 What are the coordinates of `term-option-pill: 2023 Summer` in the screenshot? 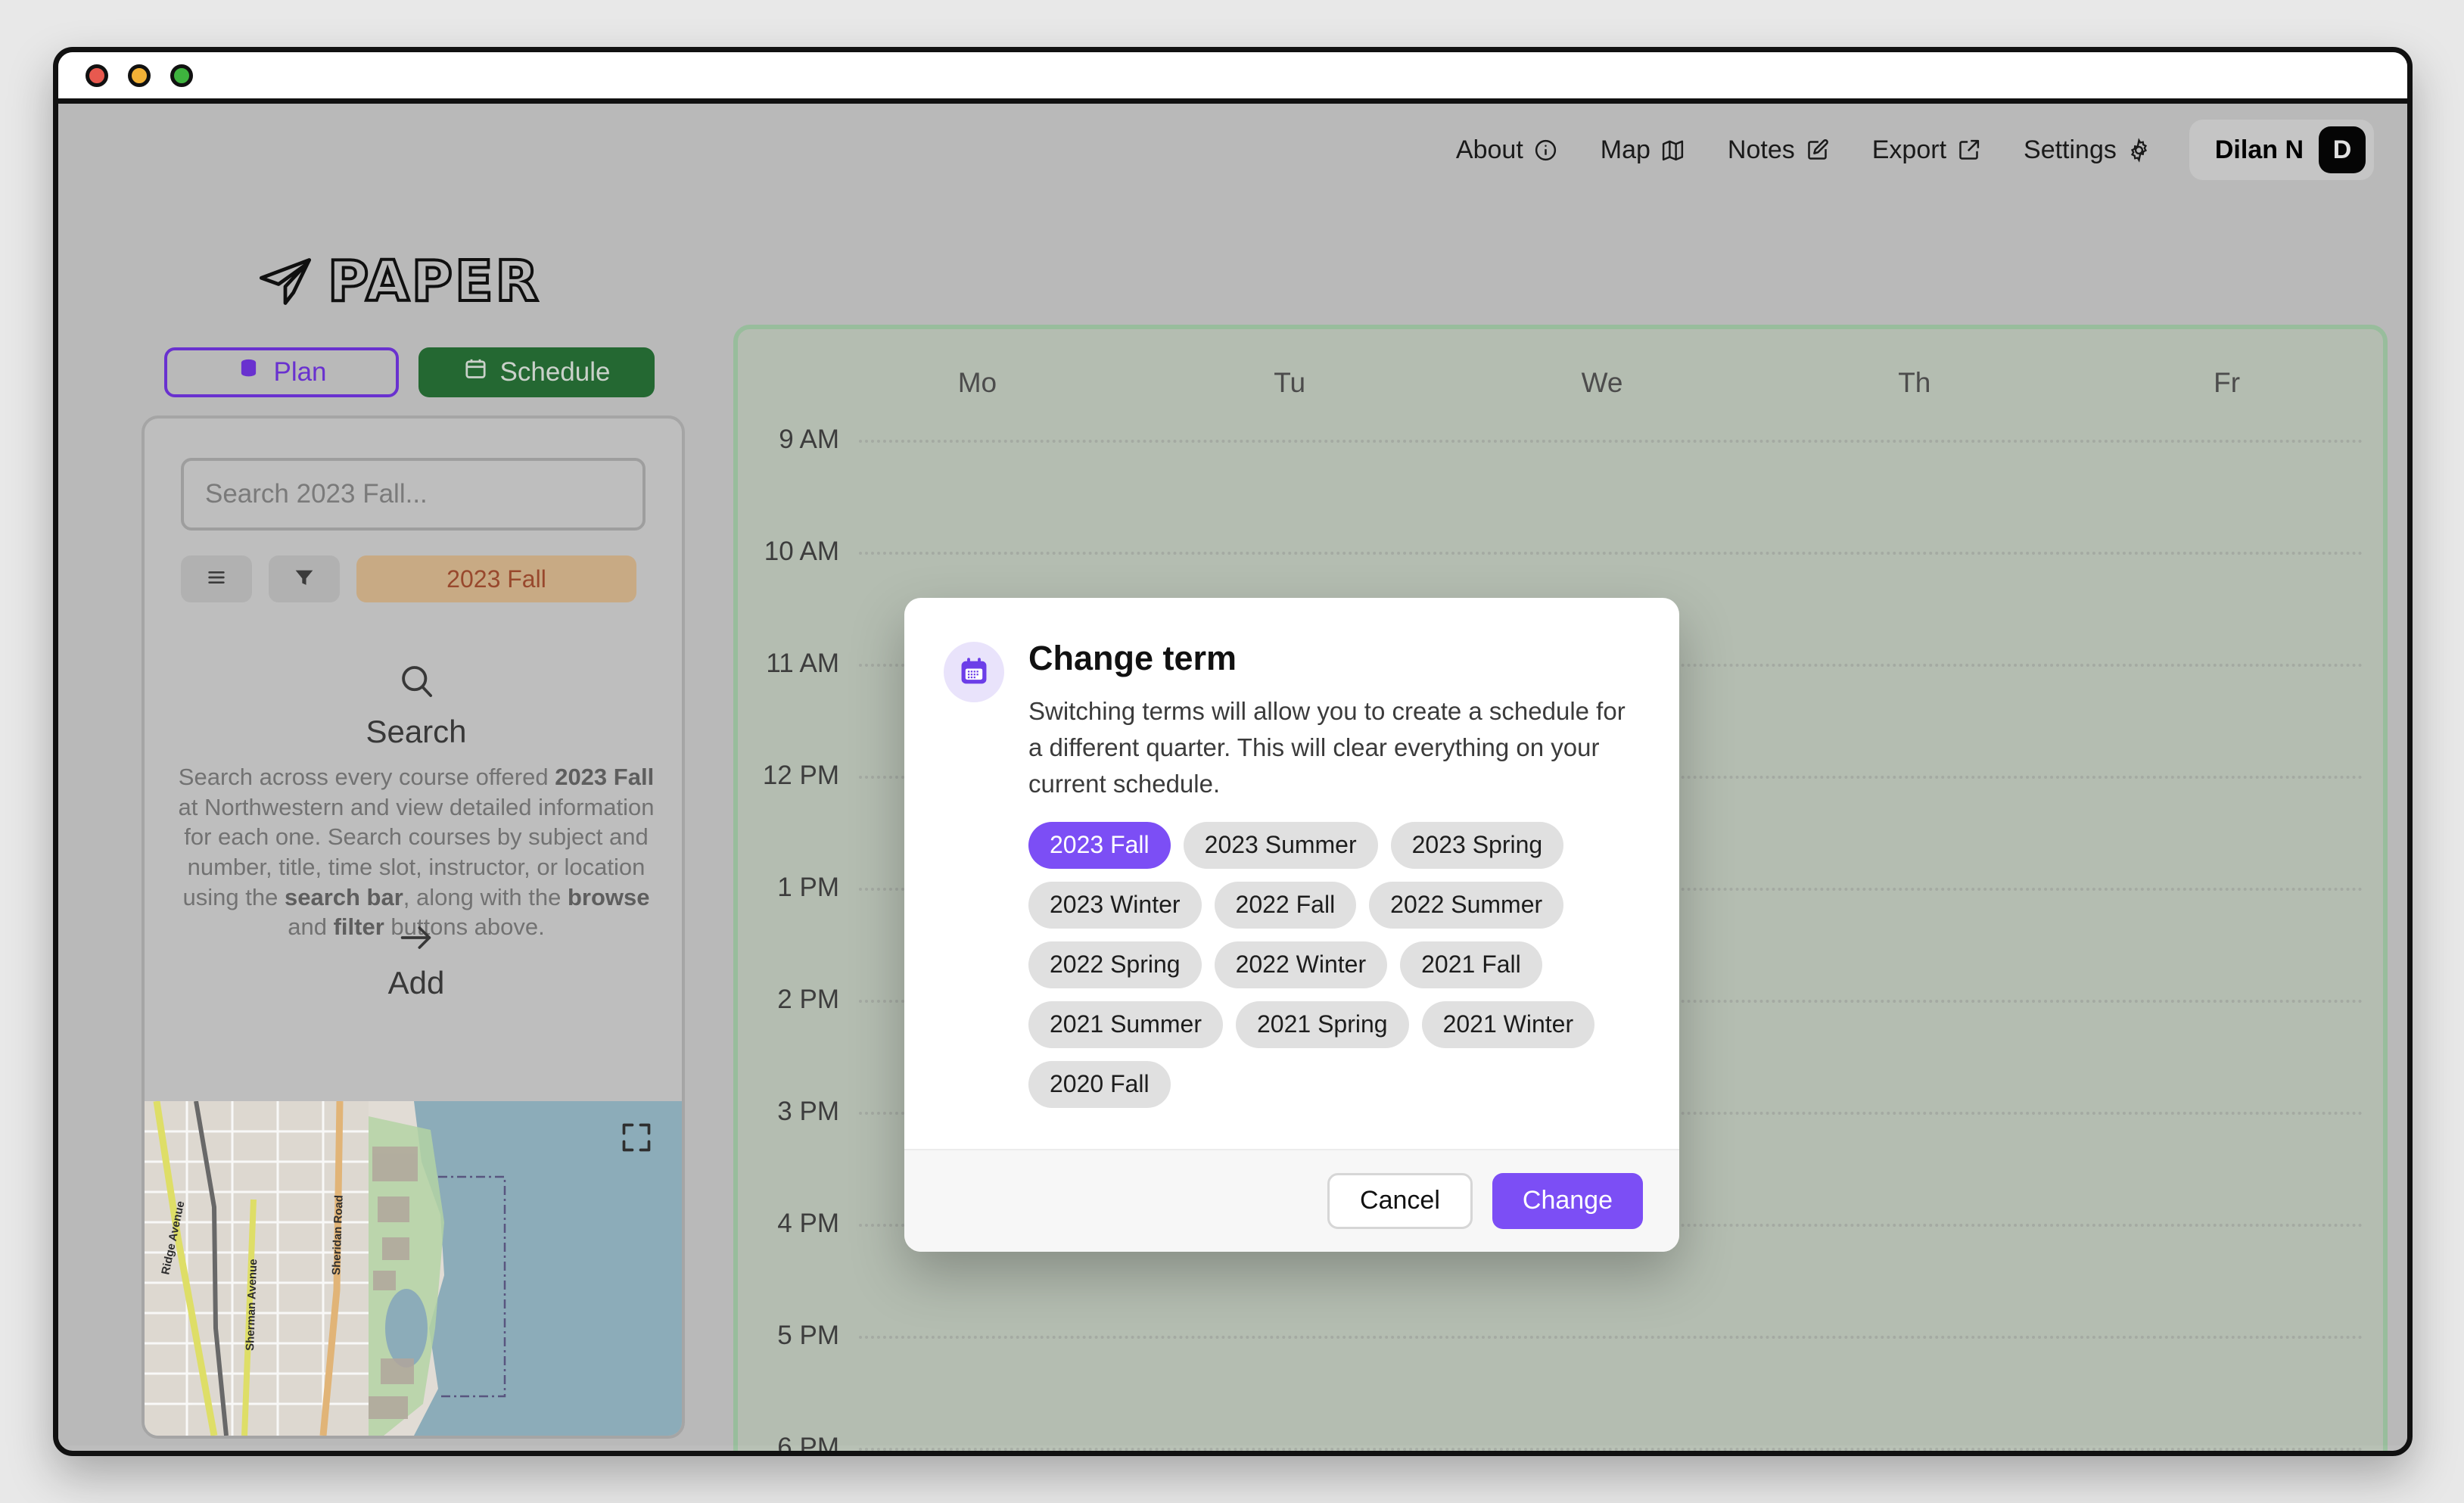 It's located at (1281, 845).